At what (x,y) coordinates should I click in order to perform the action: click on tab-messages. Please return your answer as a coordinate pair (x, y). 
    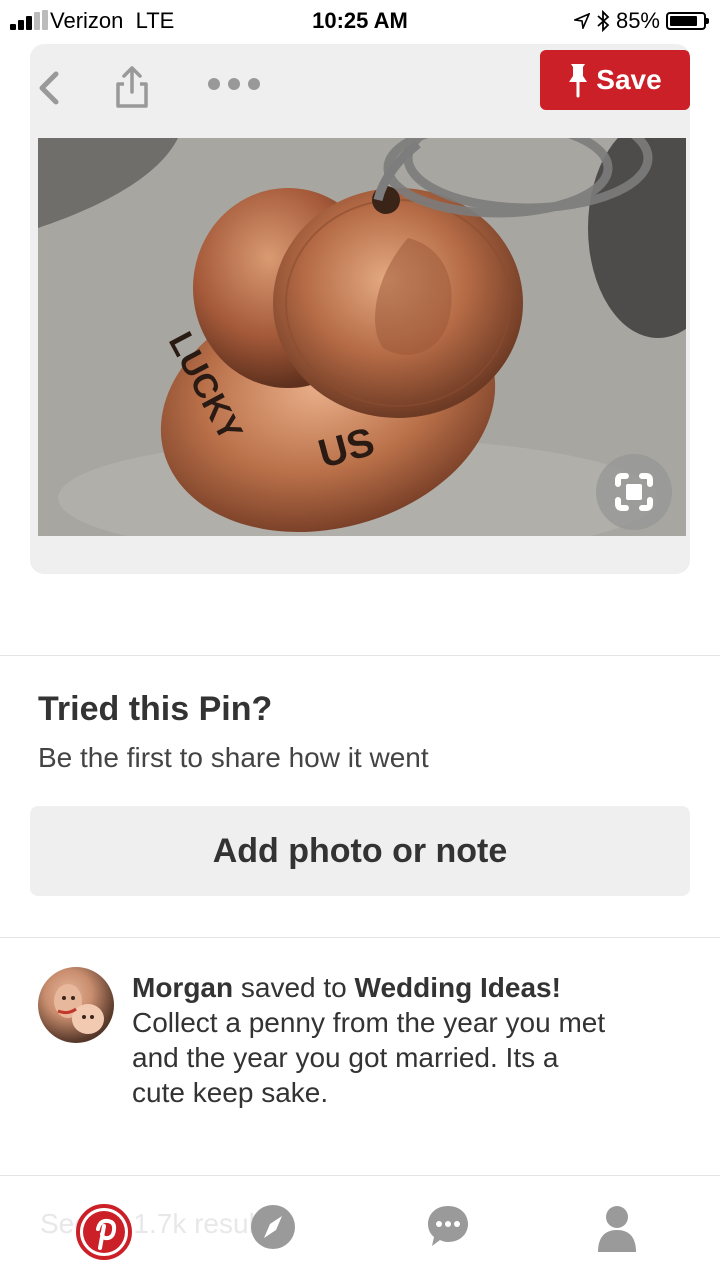
    Looking at the image, I should click on (448, 1228).